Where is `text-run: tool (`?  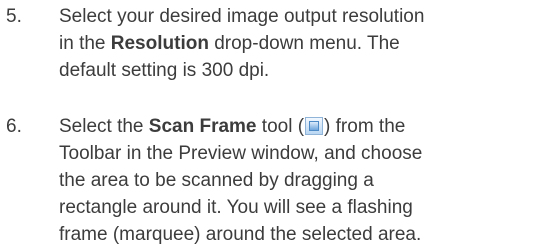 text-run: tool ( is located at coordinates (280, 126).